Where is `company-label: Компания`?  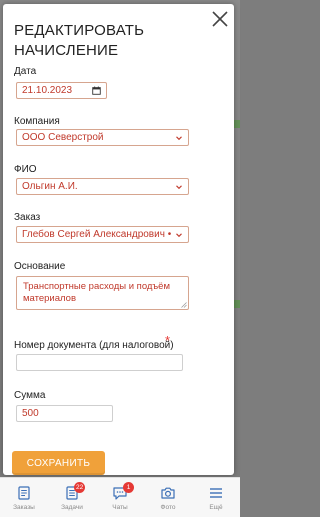
company-label: Компания is located at coordinates (37, 121).